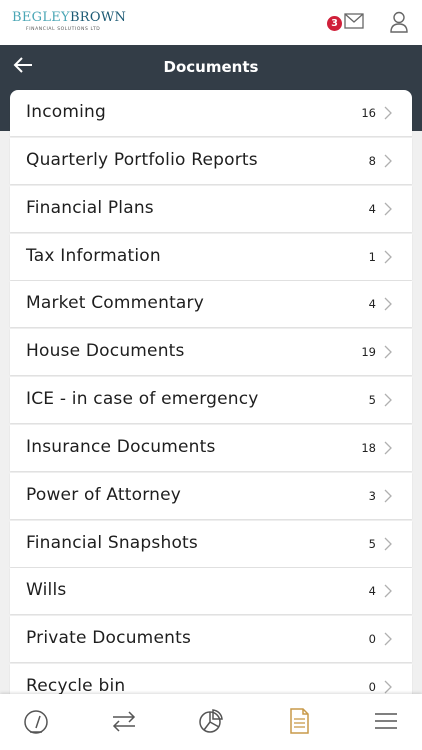  What do you see at coordinates (211, 67) in the screenshot?
I see `page-title: Documents` at bounding box center [211, 67].